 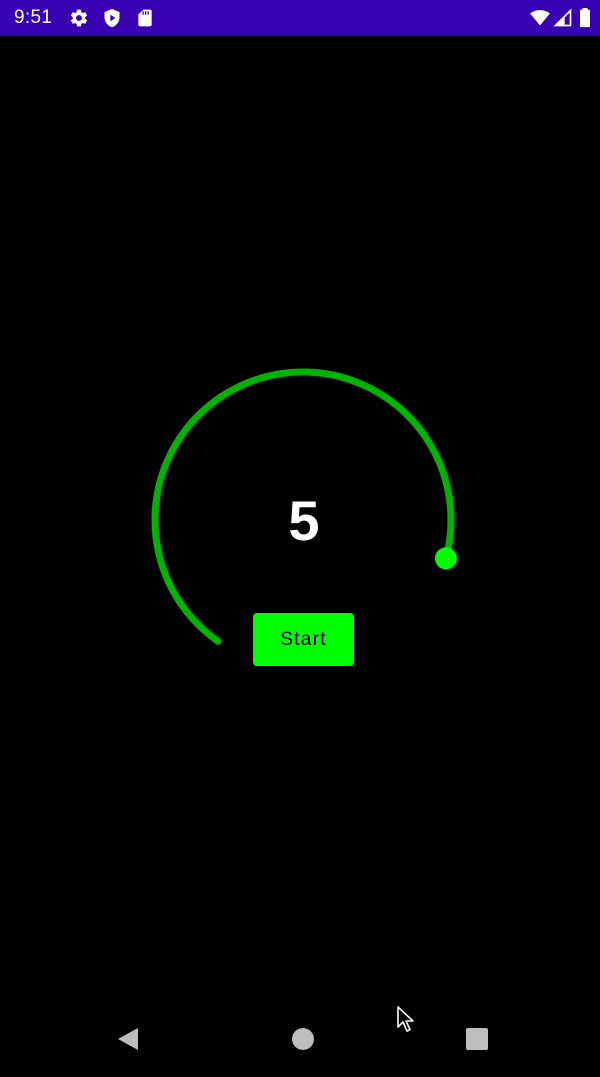 I want to click on timer-slider-thumb, so click(x=445, y=558).